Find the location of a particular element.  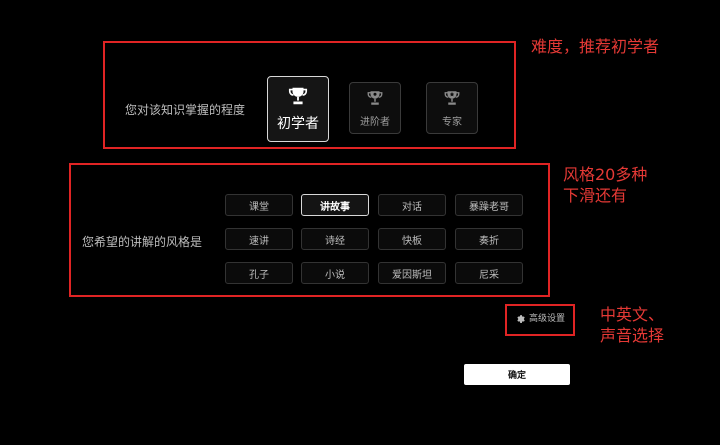

style-option-memorial: 奏折 is located at coordinates (489, 239).